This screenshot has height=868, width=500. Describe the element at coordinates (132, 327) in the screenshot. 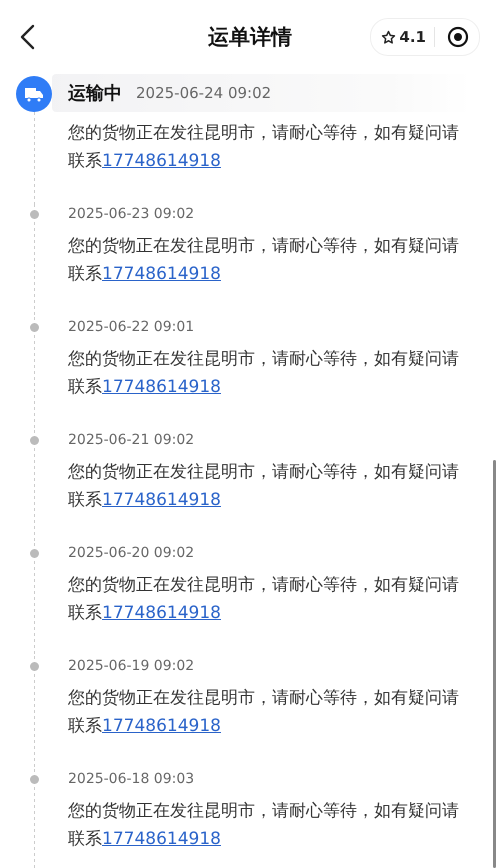

I see `event-time: 2025-06-22 09:01` at that location.